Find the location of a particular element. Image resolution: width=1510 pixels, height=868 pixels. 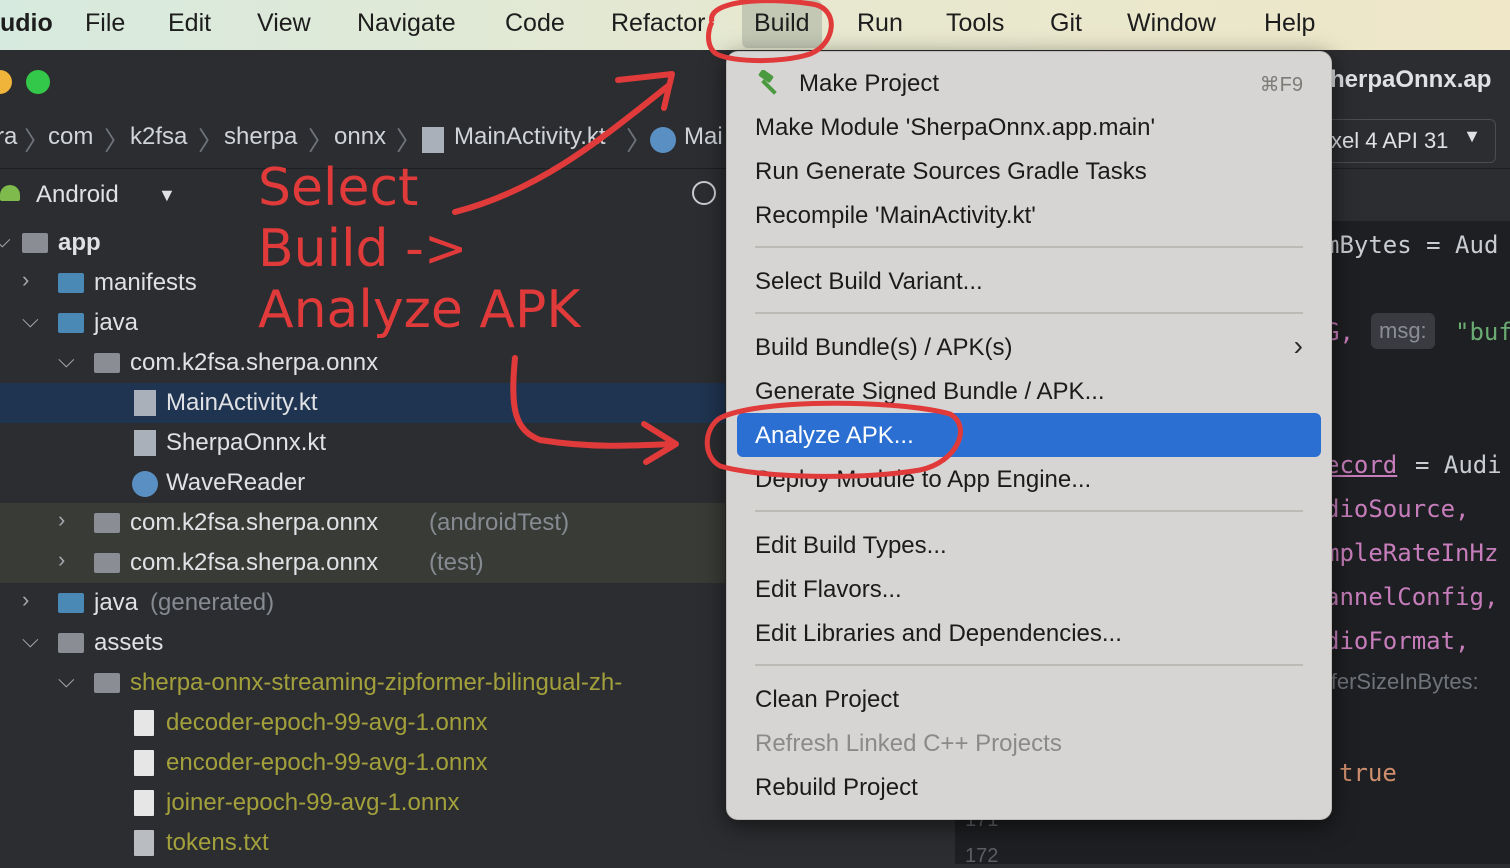

menu-code: Code is located at coordinates (535, 24).